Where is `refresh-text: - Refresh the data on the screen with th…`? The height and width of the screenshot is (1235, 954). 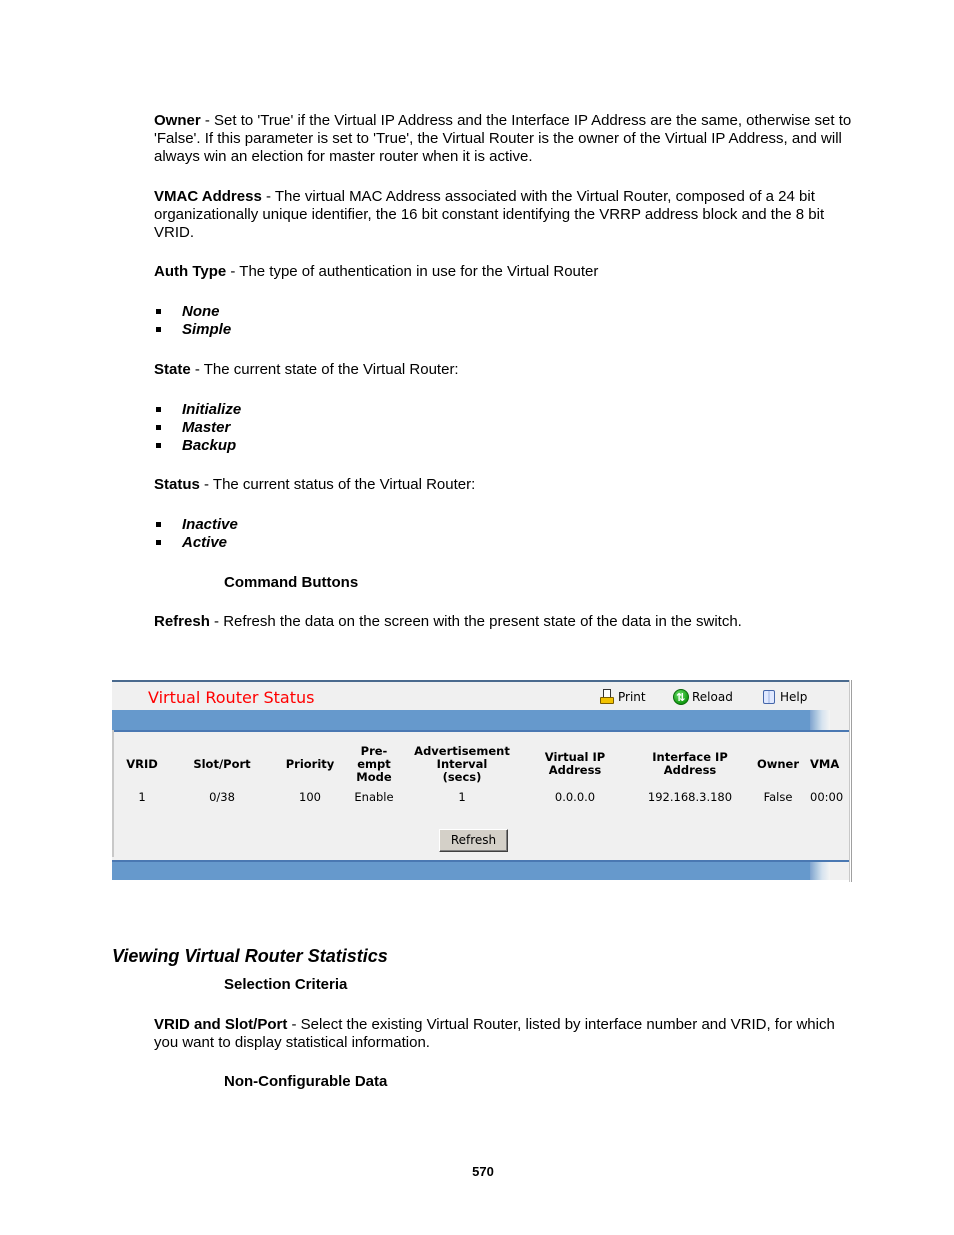 refresh-text: - Refresh the data on the screen with th… is located at coordinates (475, 621).